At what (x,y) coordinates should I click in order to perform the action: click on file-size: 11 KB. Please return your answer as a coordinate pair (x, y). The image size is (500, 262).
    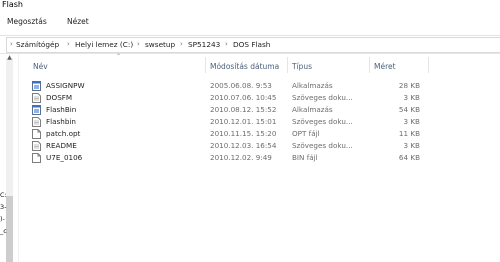
    Looking at the image, I should click on (409, 133).